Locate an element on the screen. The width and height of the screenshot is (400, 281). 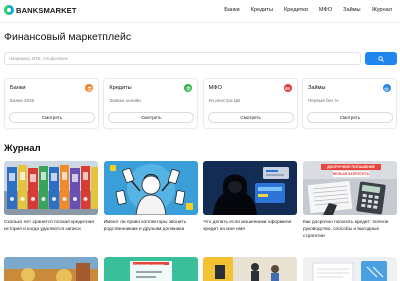
card-title: Кредиты is located at coordinates (120, 88).